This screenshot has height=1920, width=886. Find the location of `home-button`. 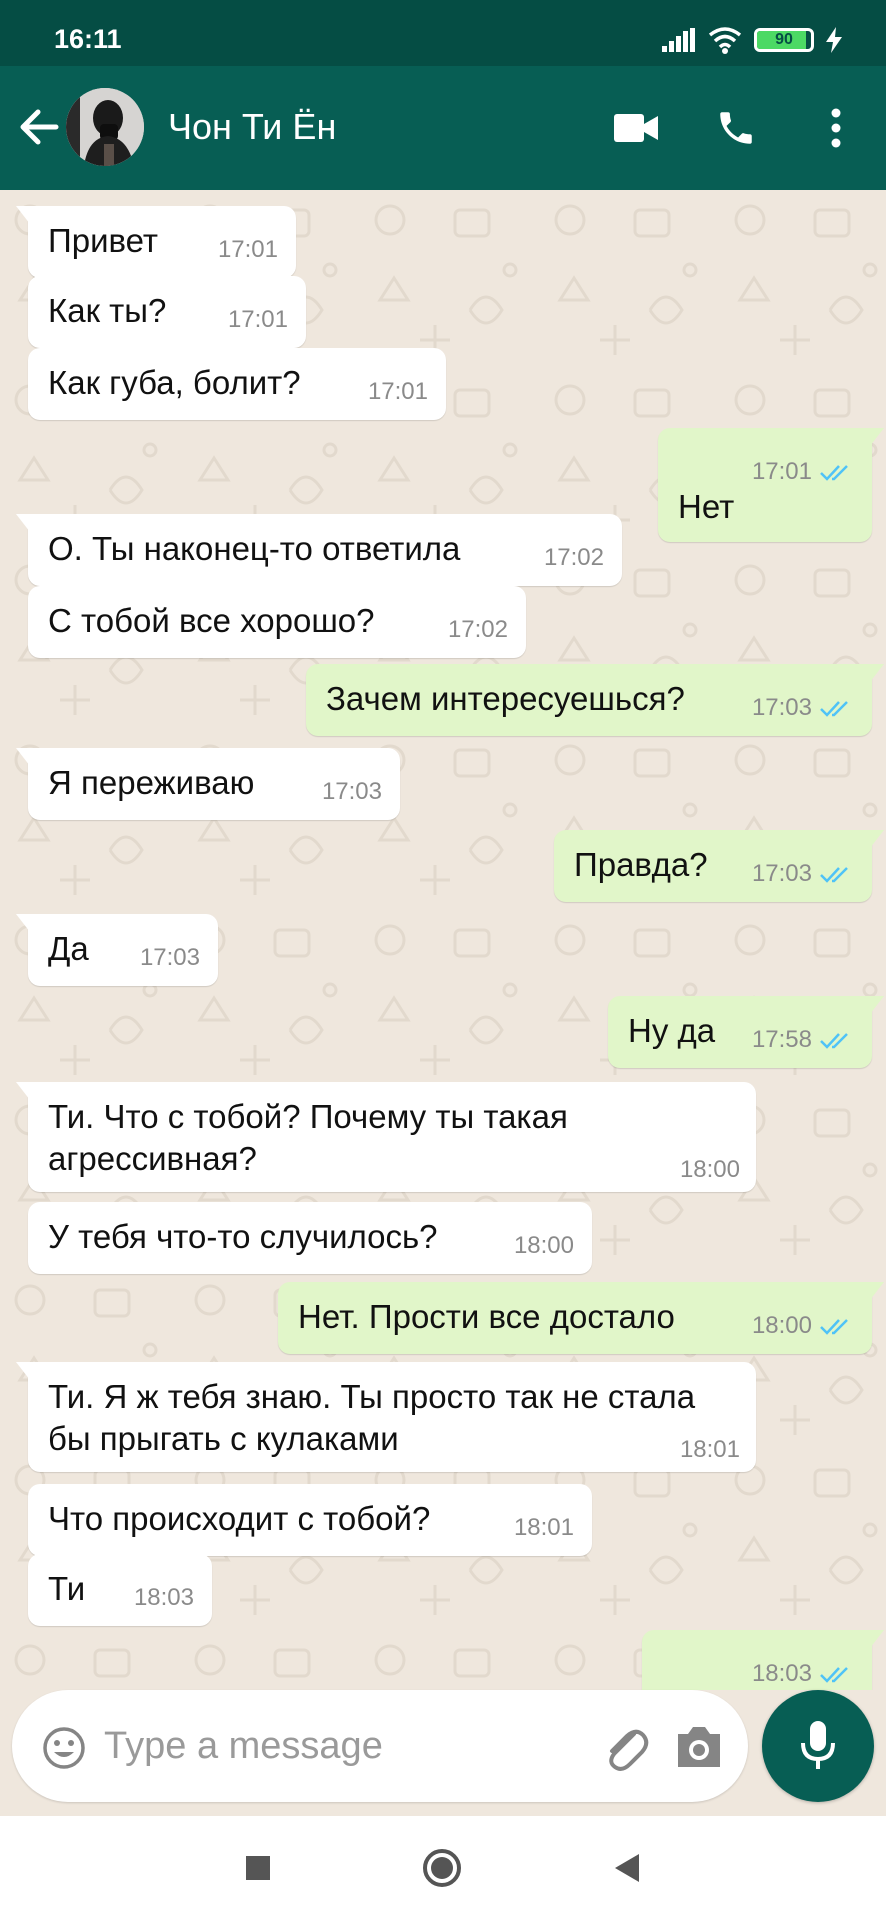

home-button is located at coordinates (442, 1868).